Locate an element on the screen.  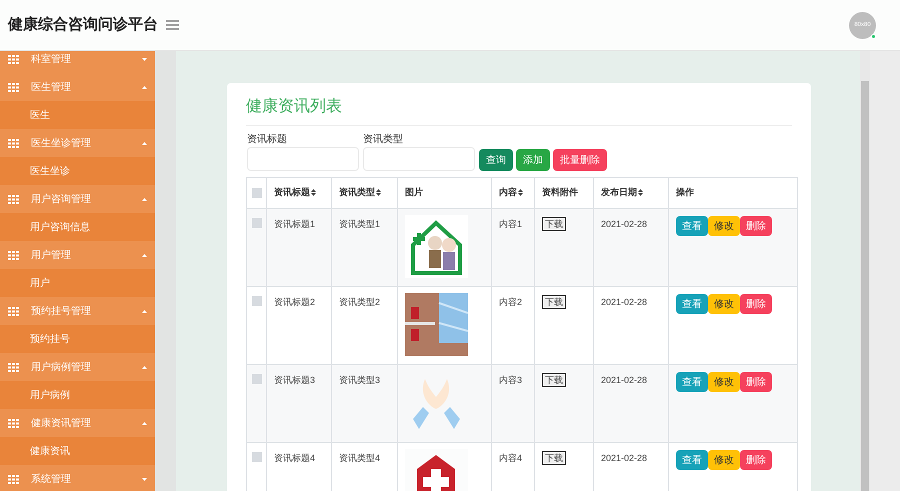
table-cell: 内容1 is located at coordinates (510, 224).